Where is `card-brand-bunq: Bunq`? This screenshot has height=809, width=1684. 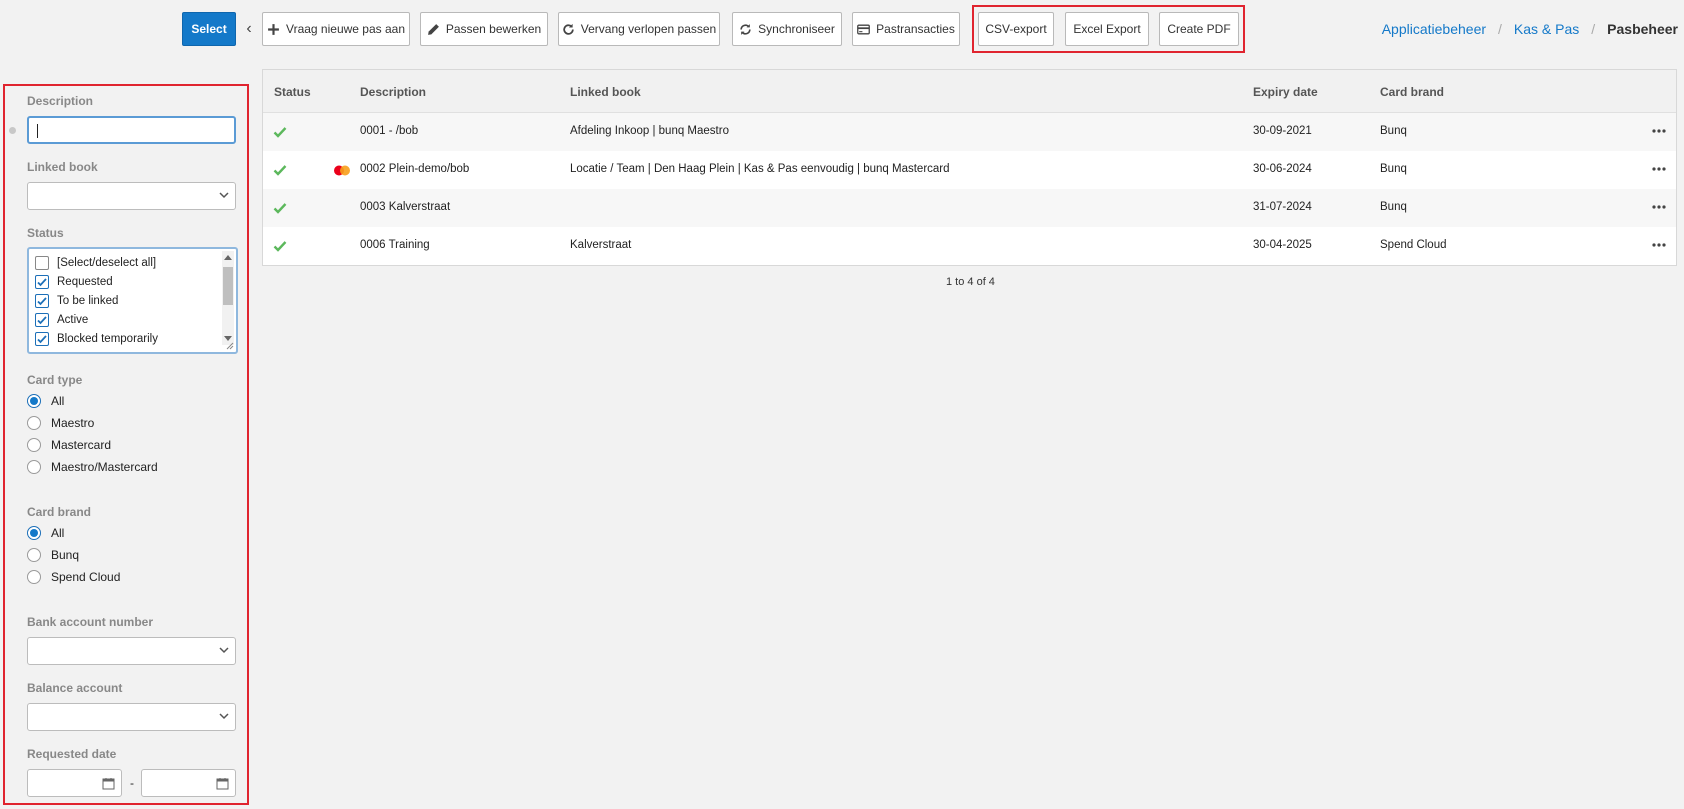 card-brand-bunq: Bunq is located at coordinates (53, 555).